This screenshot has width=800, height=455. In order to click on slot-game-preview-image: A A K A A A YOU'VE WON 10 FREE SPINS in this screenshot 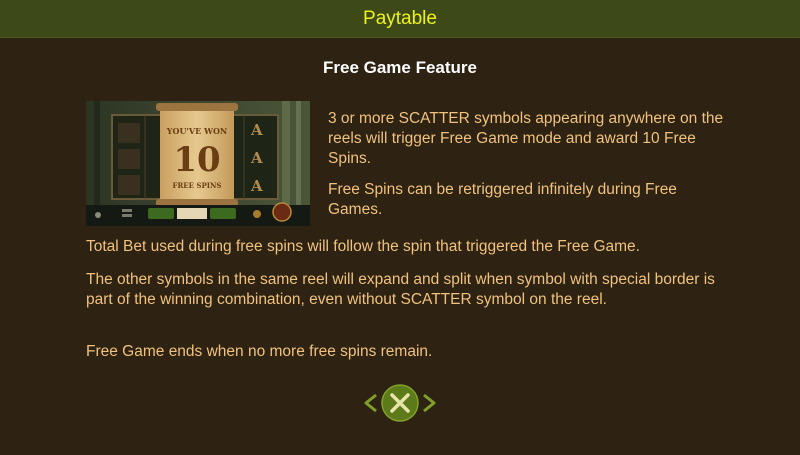, I will do `click(198, 163)`.